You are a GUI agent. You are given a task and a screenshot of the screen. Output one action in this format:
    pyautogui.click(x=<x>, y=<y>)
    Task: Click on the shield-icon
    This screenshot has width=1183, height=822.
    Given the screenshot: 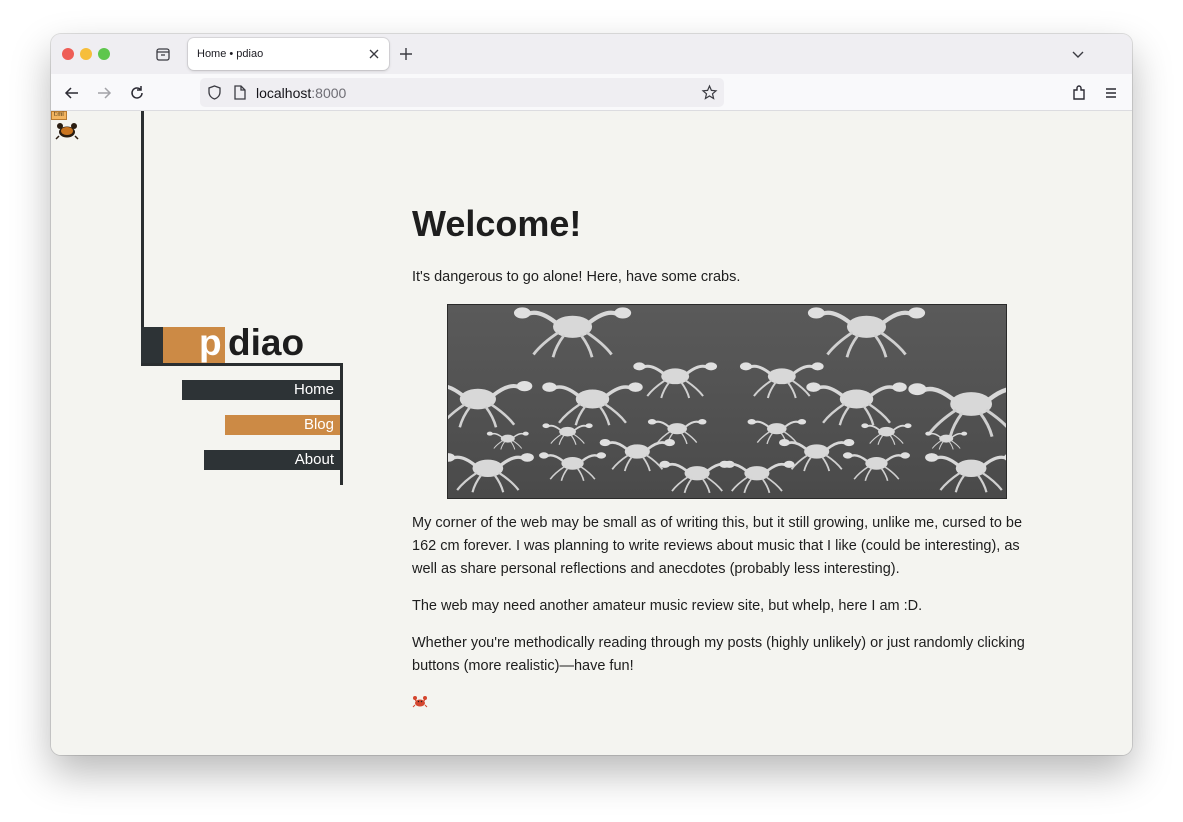 What is the action you would take?
    pyautogui.click(x=214, y=92)
    